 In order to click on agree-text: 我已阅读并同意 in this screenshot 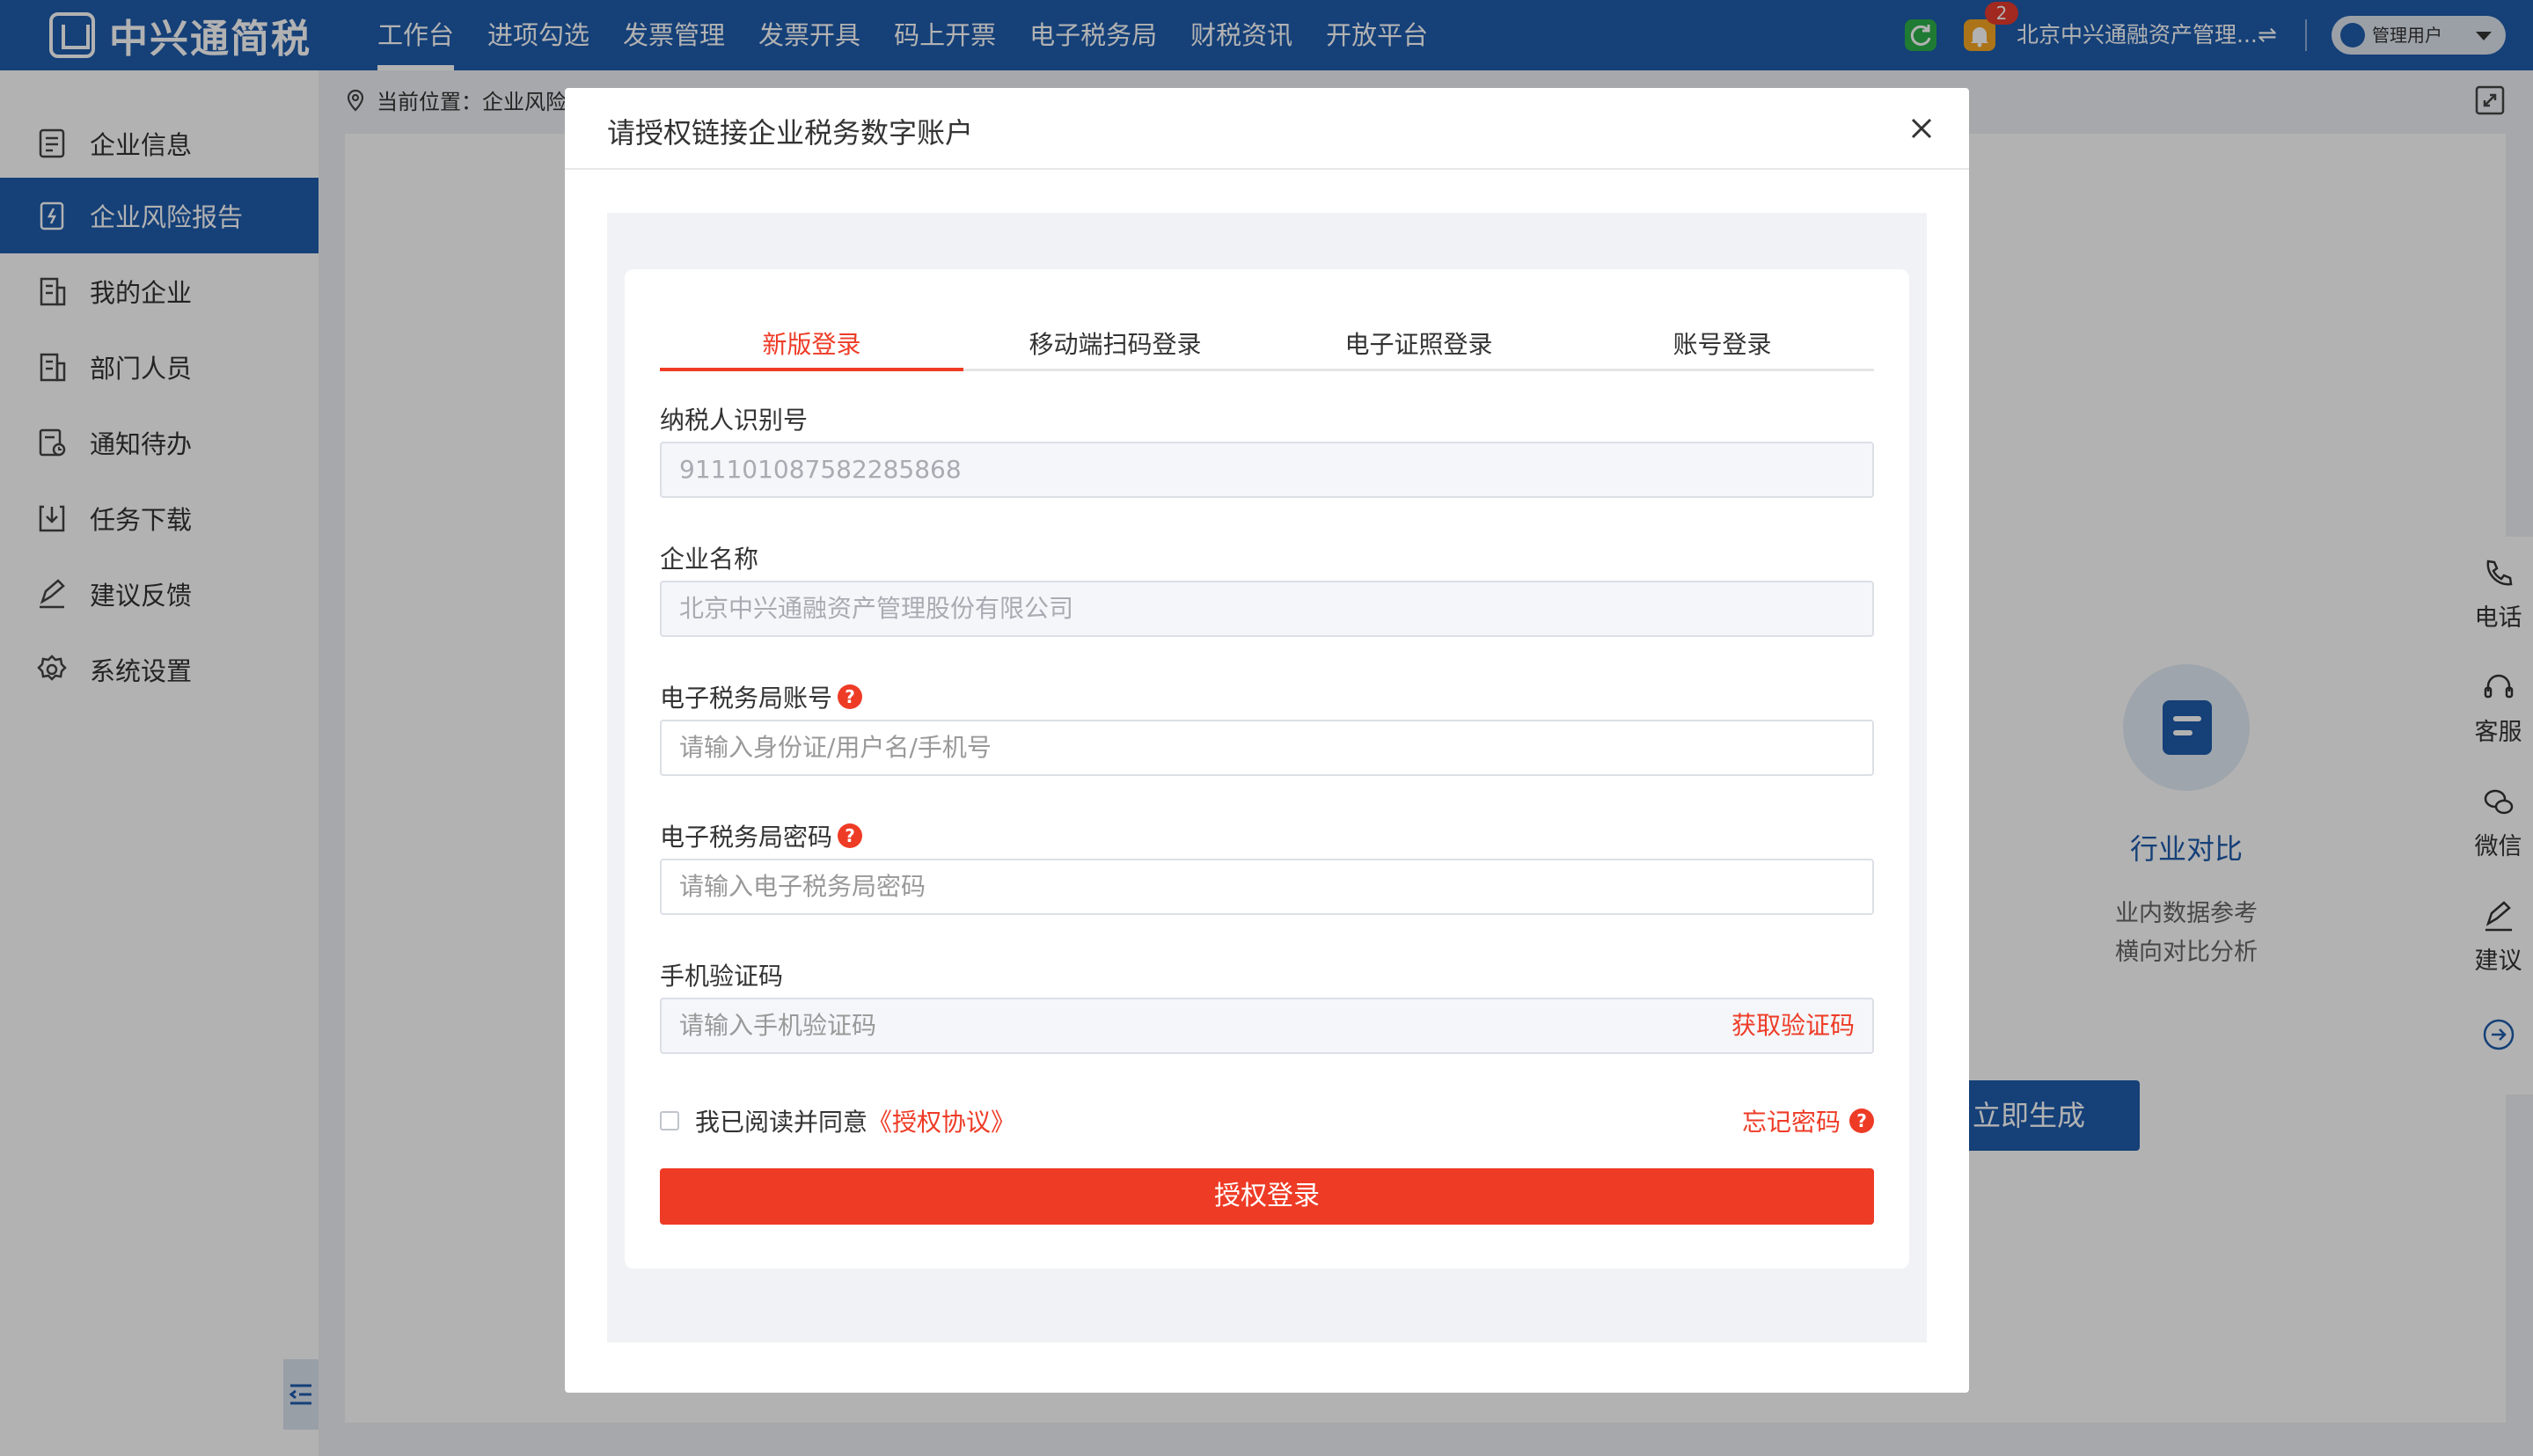, I will do `click(781, 1122)`.